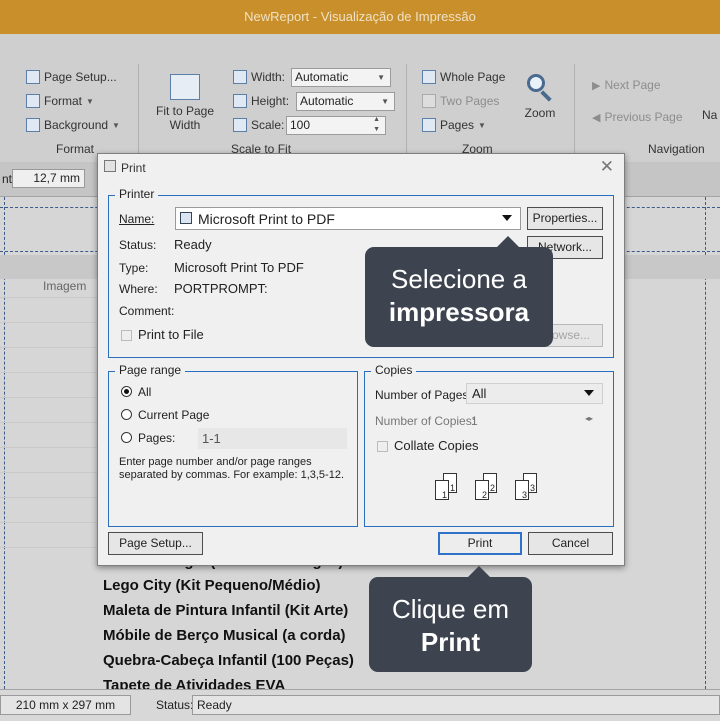  I want to click on pages-radio, so click(126, 437).